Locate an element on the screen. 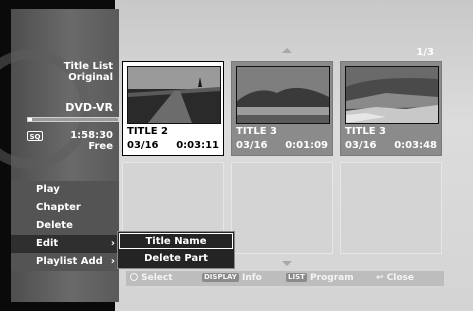  return-icon: ↩ is located at coordinates (380, 278).